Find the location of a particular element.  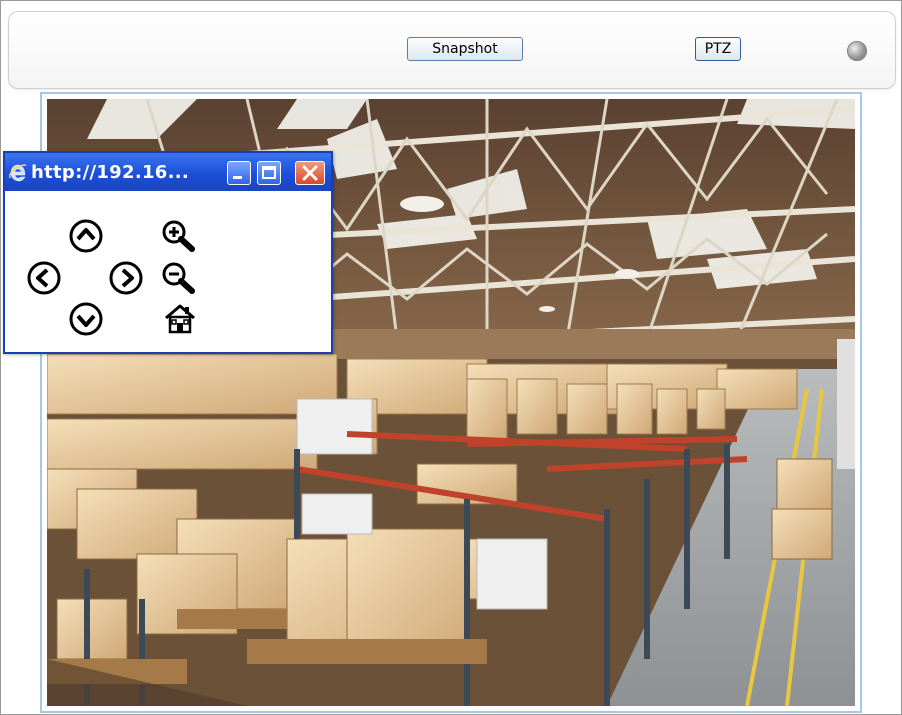

arrow-up-icon is located at coordinates (86, 236).